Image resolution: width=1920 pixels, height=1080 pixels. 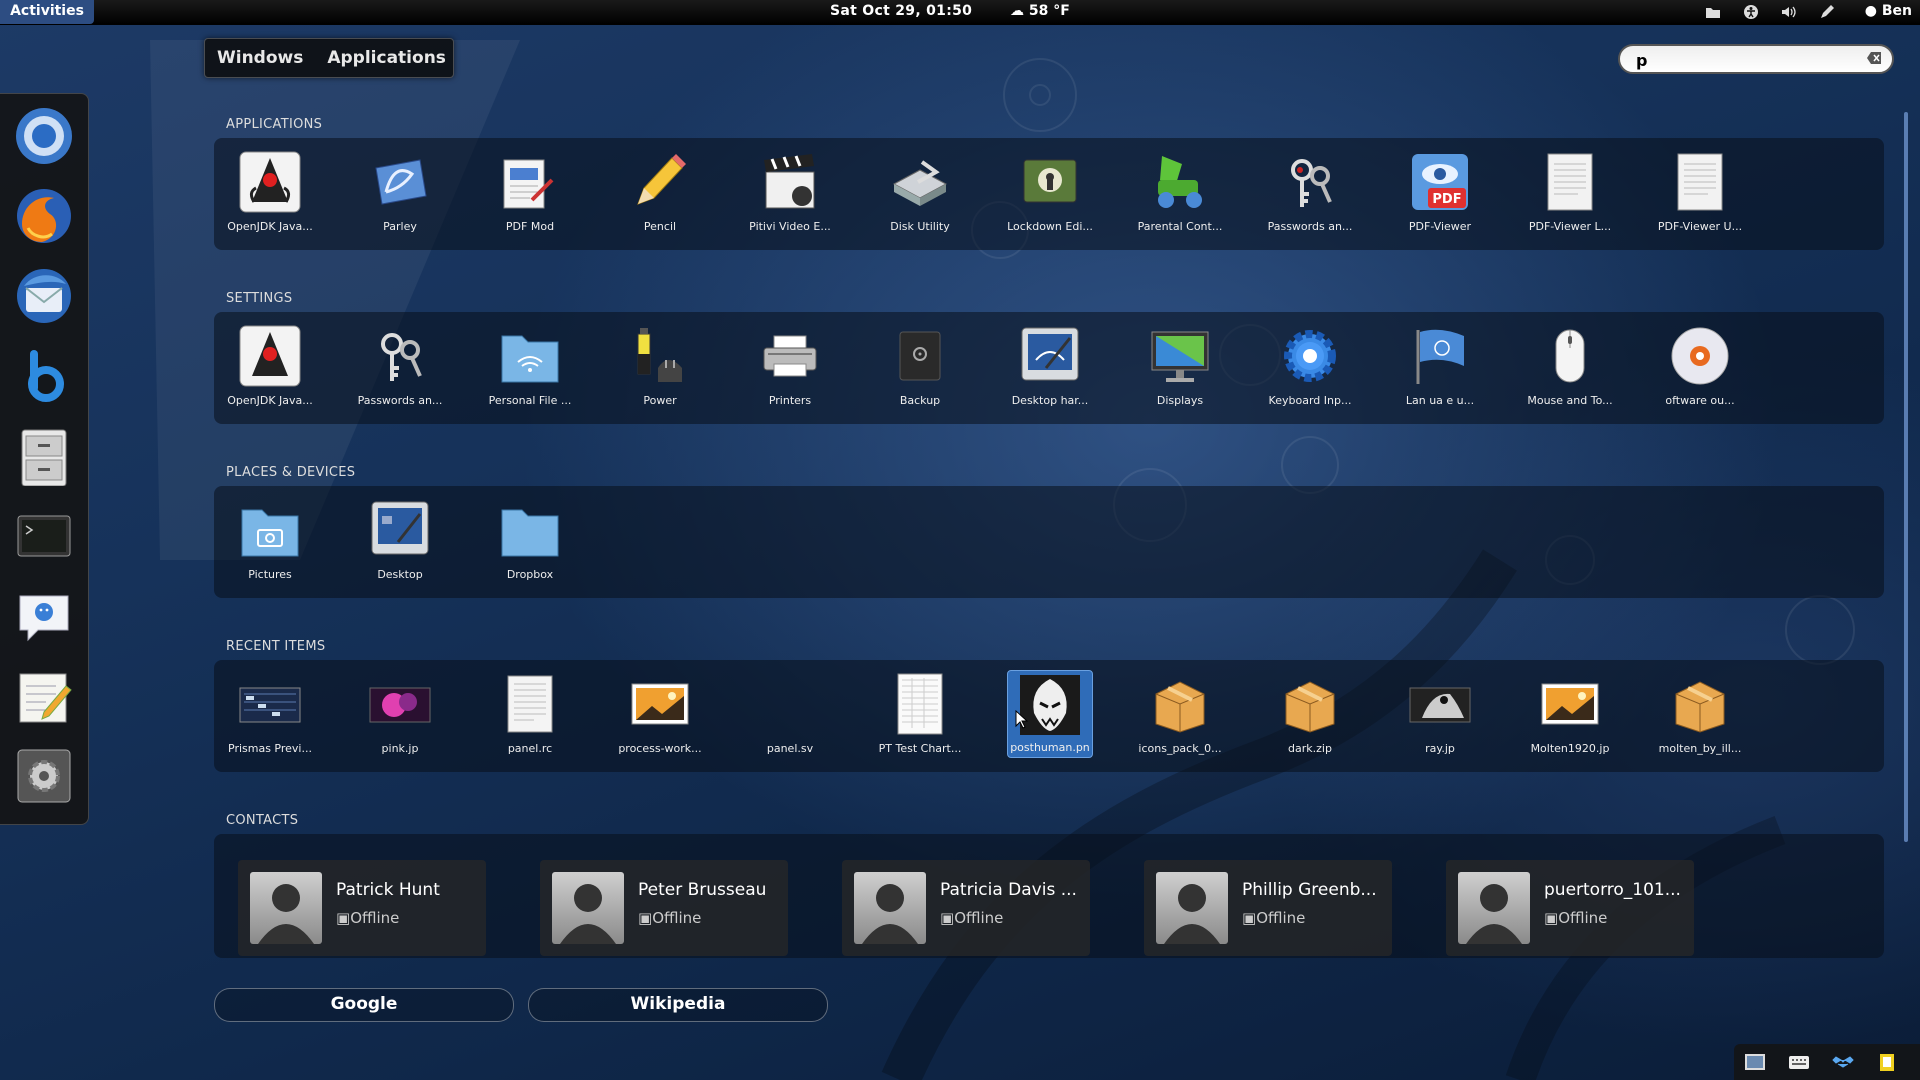 I want to click on dropbox-icon, so click(x=1843, y=1062).